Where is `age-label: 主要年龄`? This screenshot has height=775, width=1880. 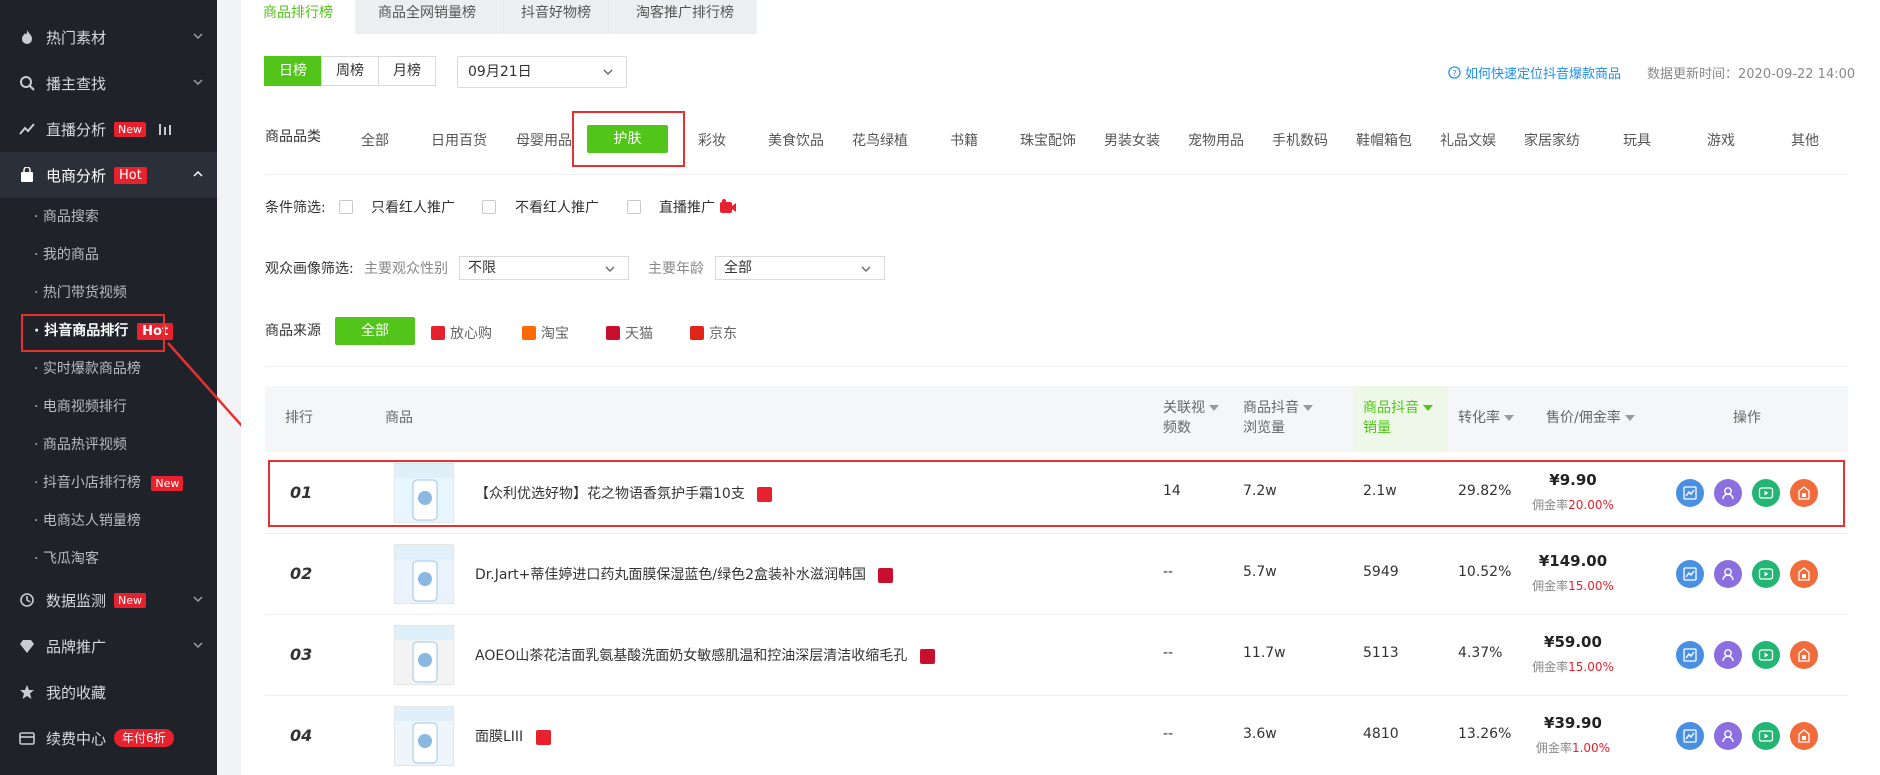
age-label: 主要年龄 is located at coordinates (676, 269).